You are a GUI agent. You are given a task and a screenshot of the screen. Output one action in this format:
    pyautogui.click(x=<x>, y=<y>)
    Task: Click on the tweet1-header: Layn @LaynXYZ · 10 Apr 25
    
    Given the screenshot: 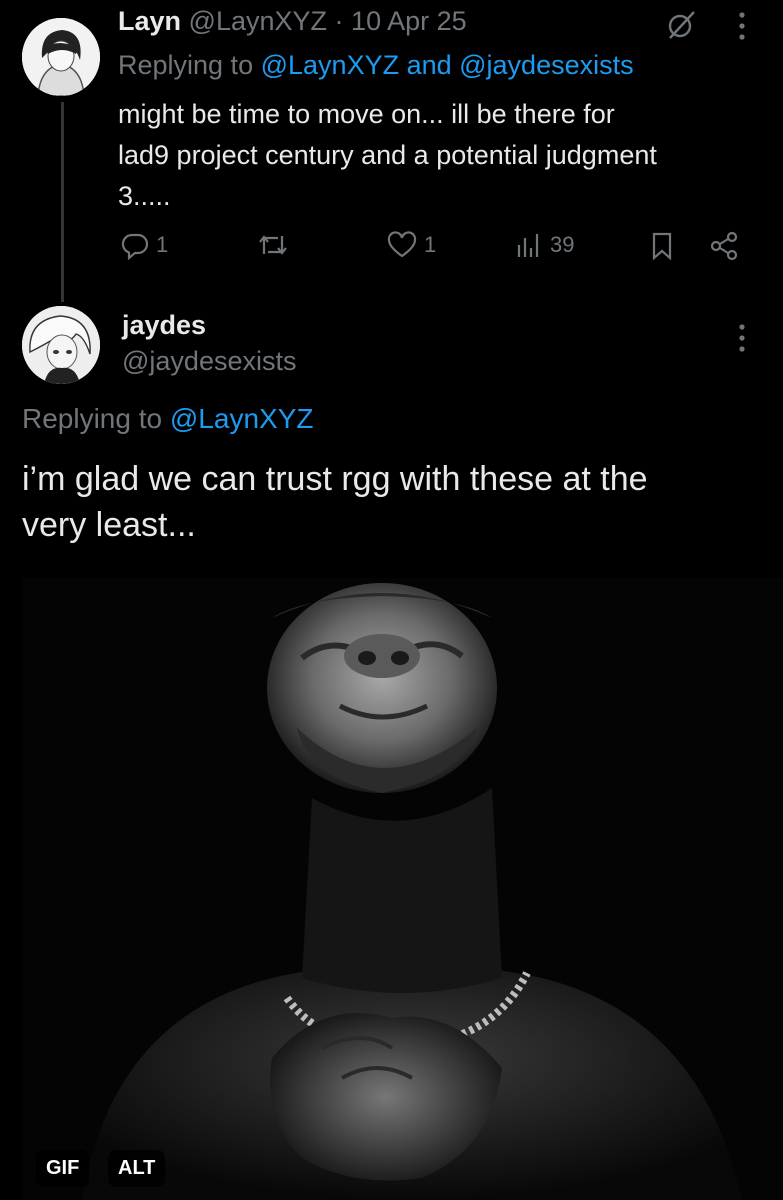 What is the action you would take?
    pyautogui.click(x=292, y=21)
    